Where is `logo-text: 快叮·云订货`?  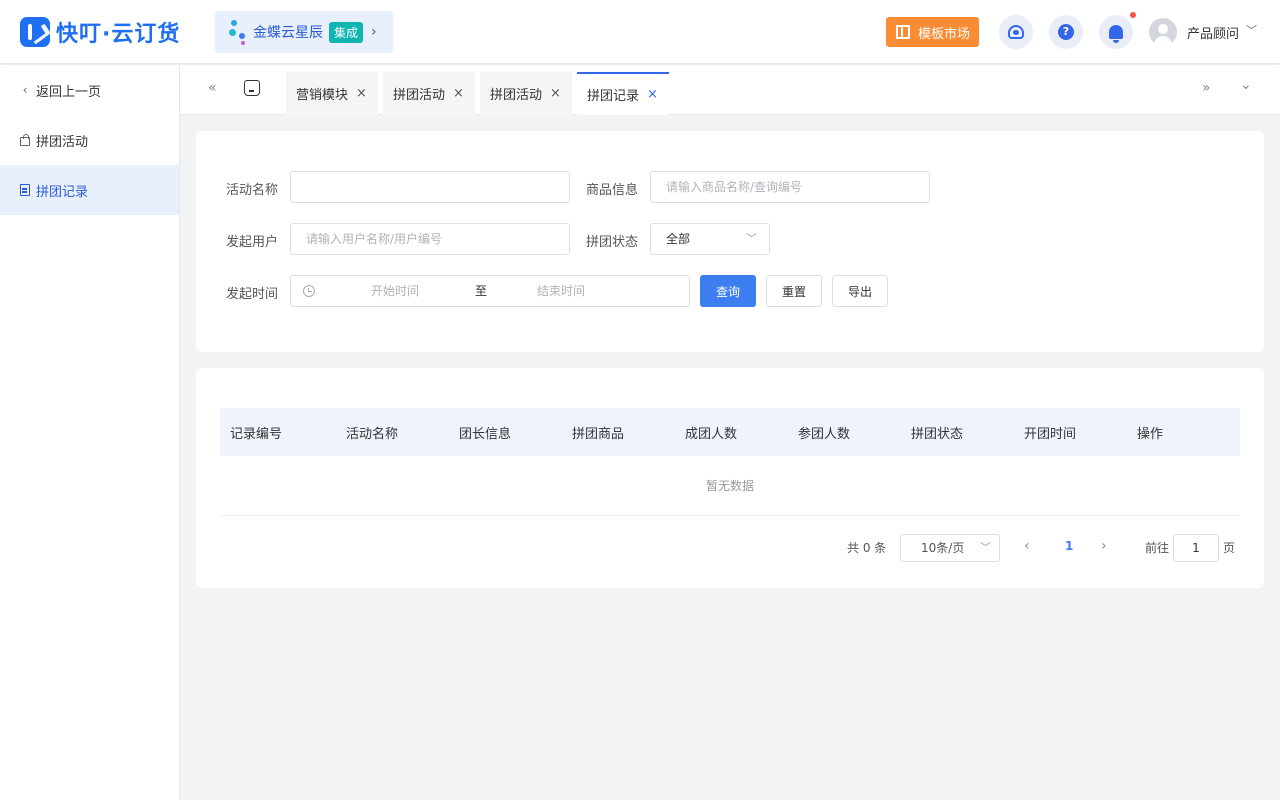
logo-text: 快叮·云订货 is located at coordinates (118, 34).